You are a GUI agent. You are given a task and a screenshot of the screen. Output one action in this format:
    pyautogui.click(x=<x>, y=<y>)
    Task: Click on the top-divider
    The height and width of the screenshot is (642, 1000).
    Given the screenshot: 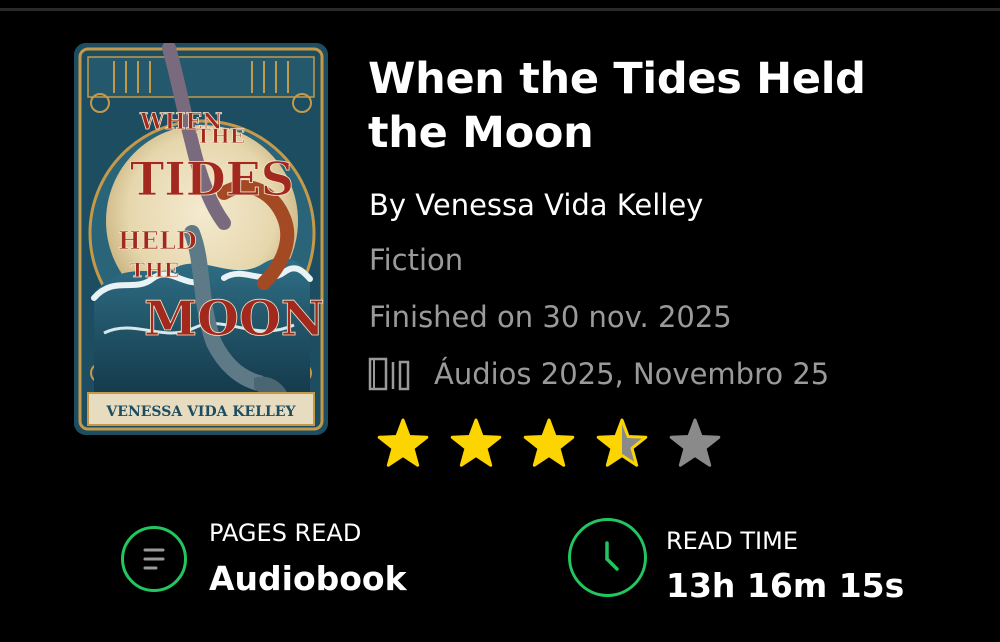 What is the action you would take?
    pyautogui.click(x=500, y=9)
    